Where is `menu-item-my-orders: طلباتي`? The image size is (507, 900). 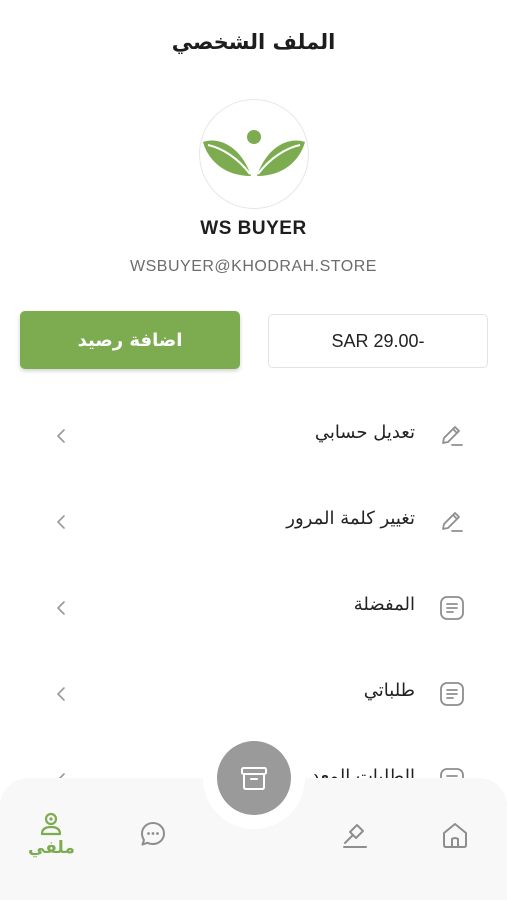
menu-item-my-orders: طلباتي is located at coordinates (253, 694).